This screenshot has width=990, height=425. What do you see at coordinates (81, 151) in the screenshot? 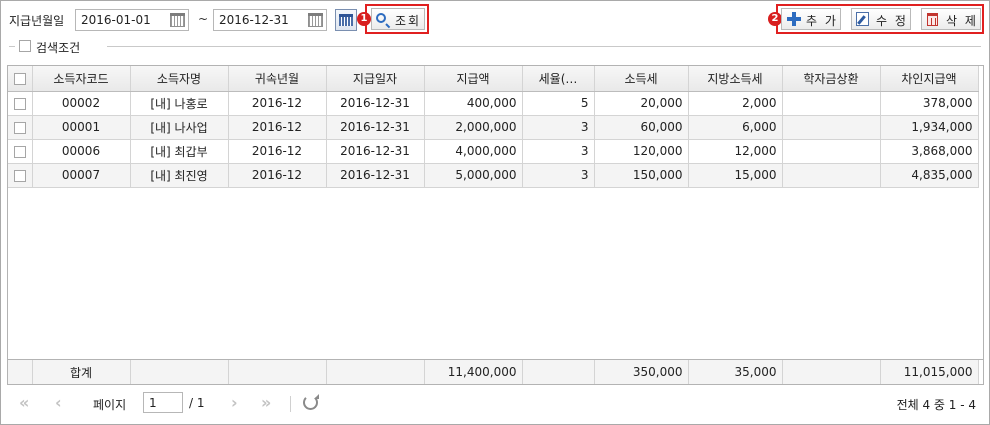
I see `table-cell: 00006` at bounding box center [81, 151].